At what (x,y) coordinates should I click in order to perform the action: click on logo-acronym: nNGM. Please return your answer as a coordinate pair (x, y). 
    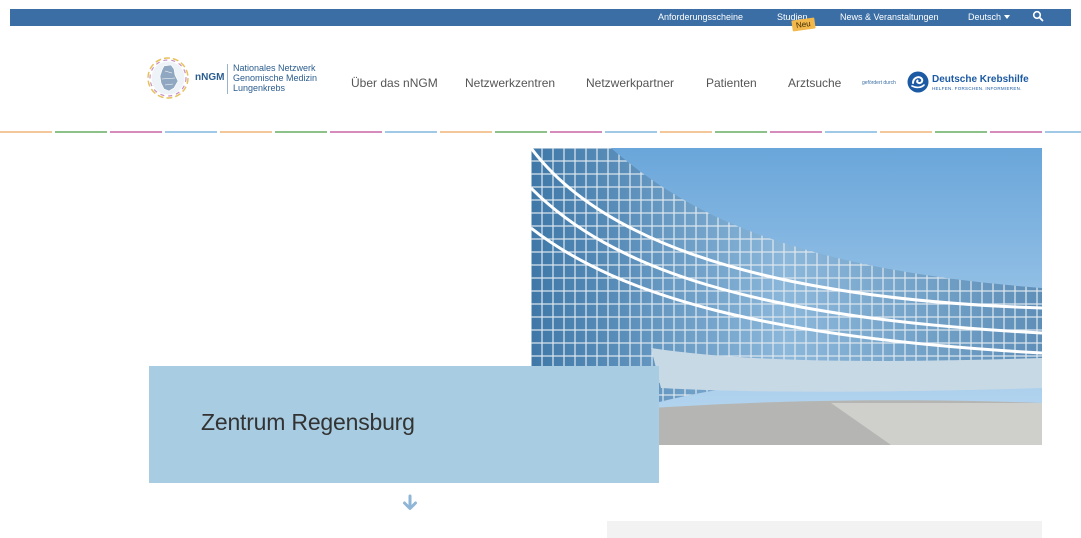
    Looking at the image, I should click on (210, 77).